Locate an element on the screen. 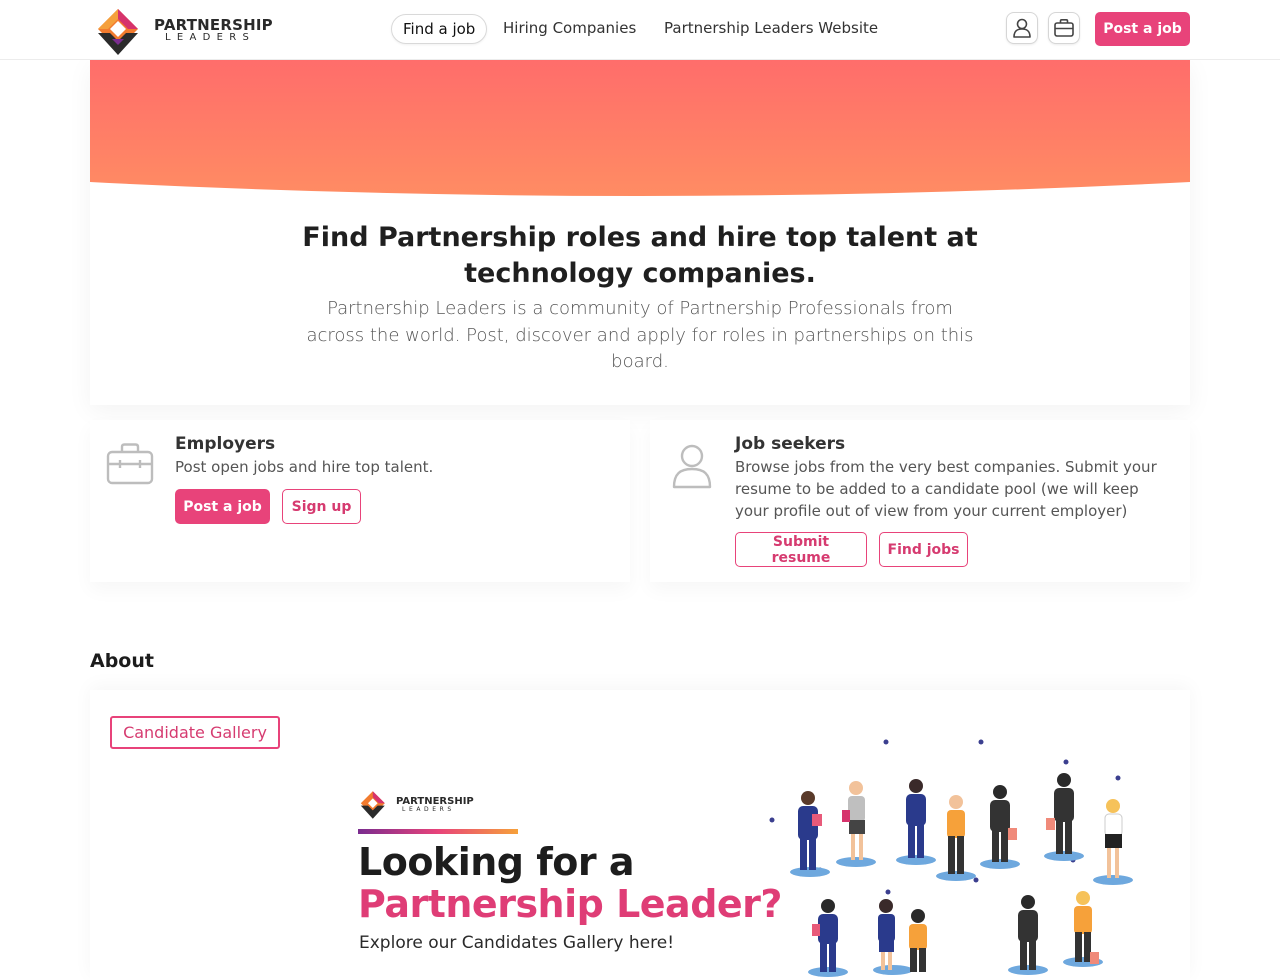 This screenshot has width=1280, height=980. my-jobs-button is located at coordinates (1064, 28).